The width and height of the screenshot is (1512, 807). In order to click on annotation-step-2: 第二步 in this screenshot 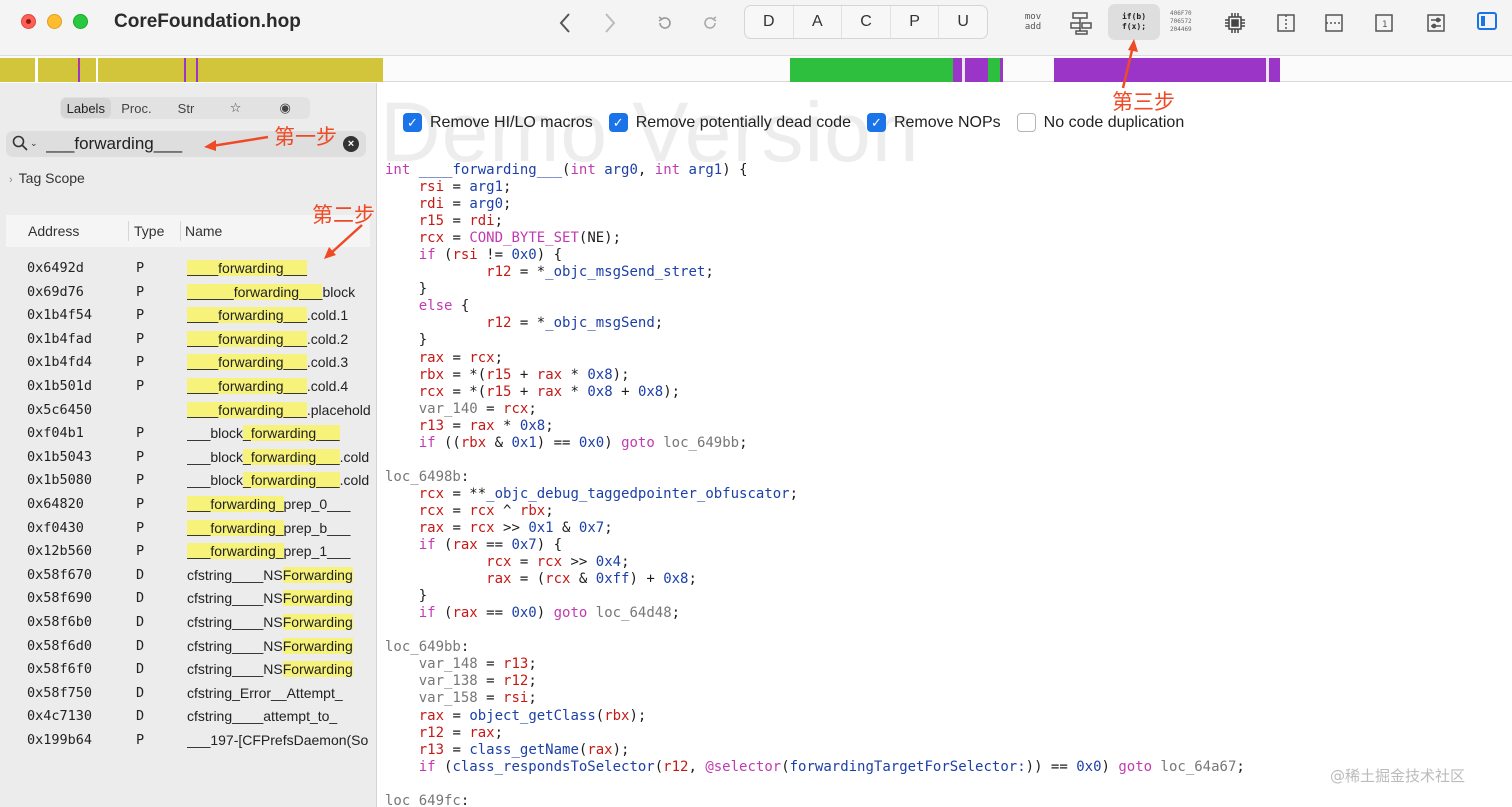, I will do `click(343, 215)`.